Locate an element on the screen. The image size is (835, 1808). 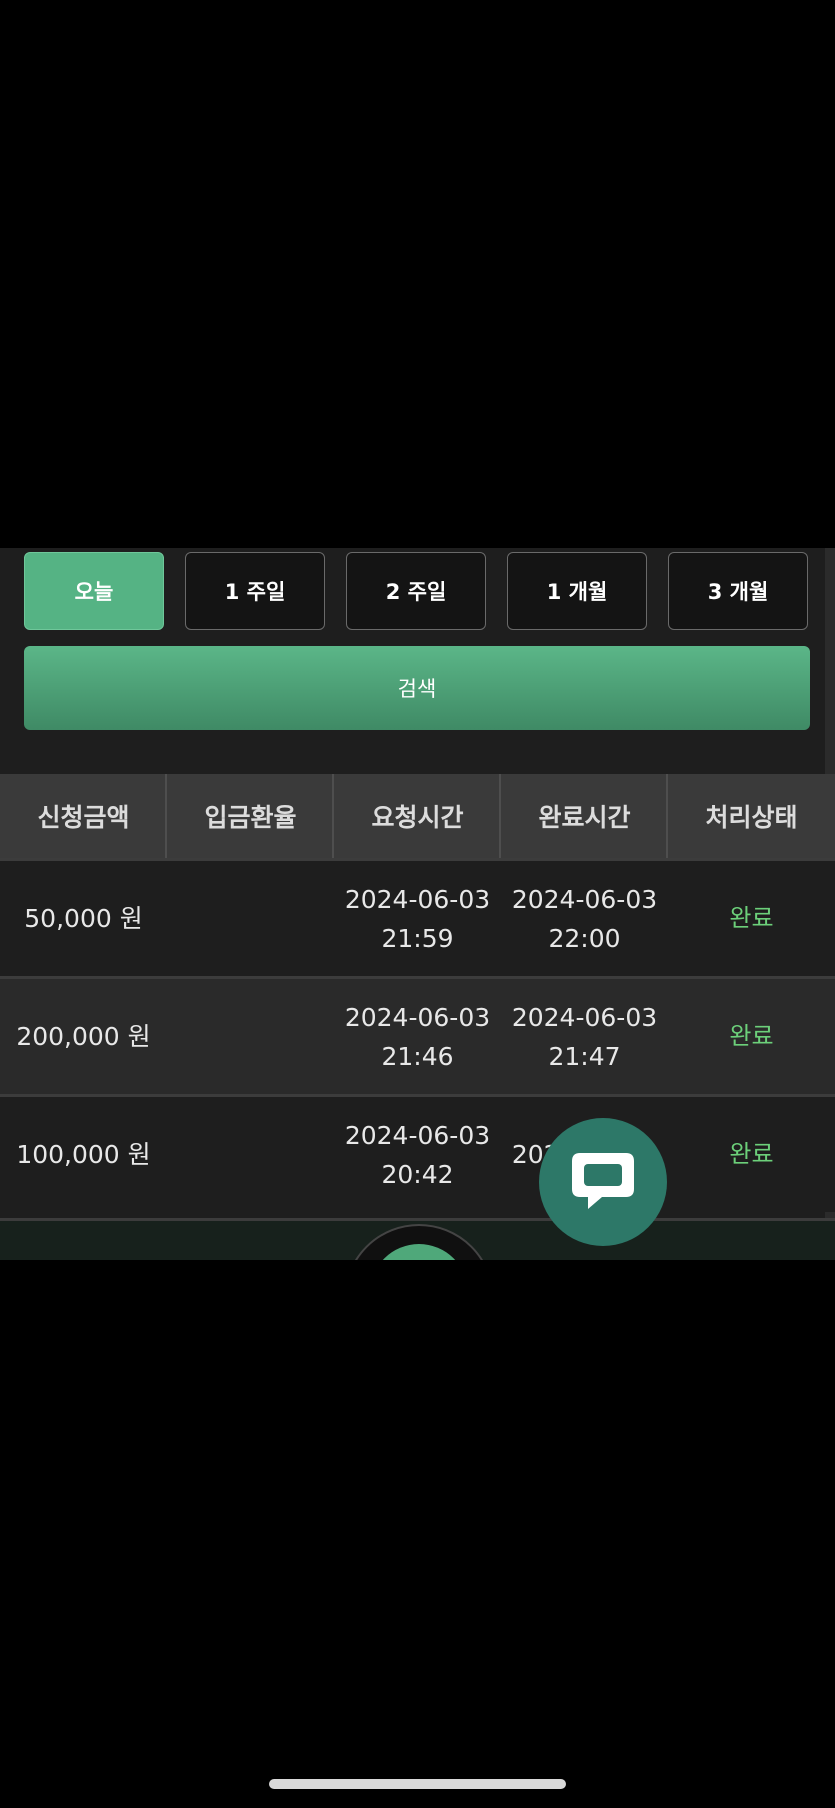
chat-bubble-icon is located at coordinates (603, 1181).